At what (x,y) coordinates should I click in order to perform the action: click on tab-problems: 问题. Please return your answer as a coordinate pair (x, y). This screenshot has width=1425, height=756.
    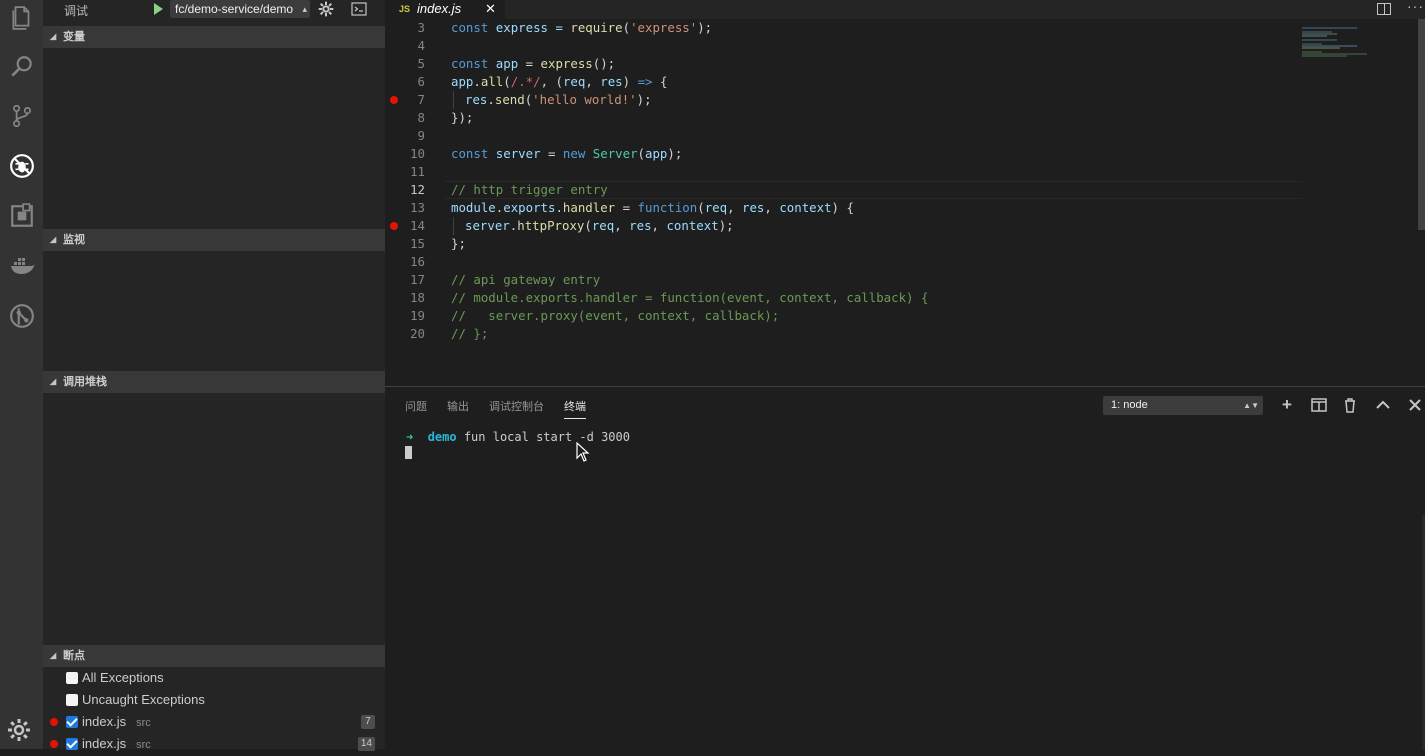
    Looking at the image, I should click on (416, 406).